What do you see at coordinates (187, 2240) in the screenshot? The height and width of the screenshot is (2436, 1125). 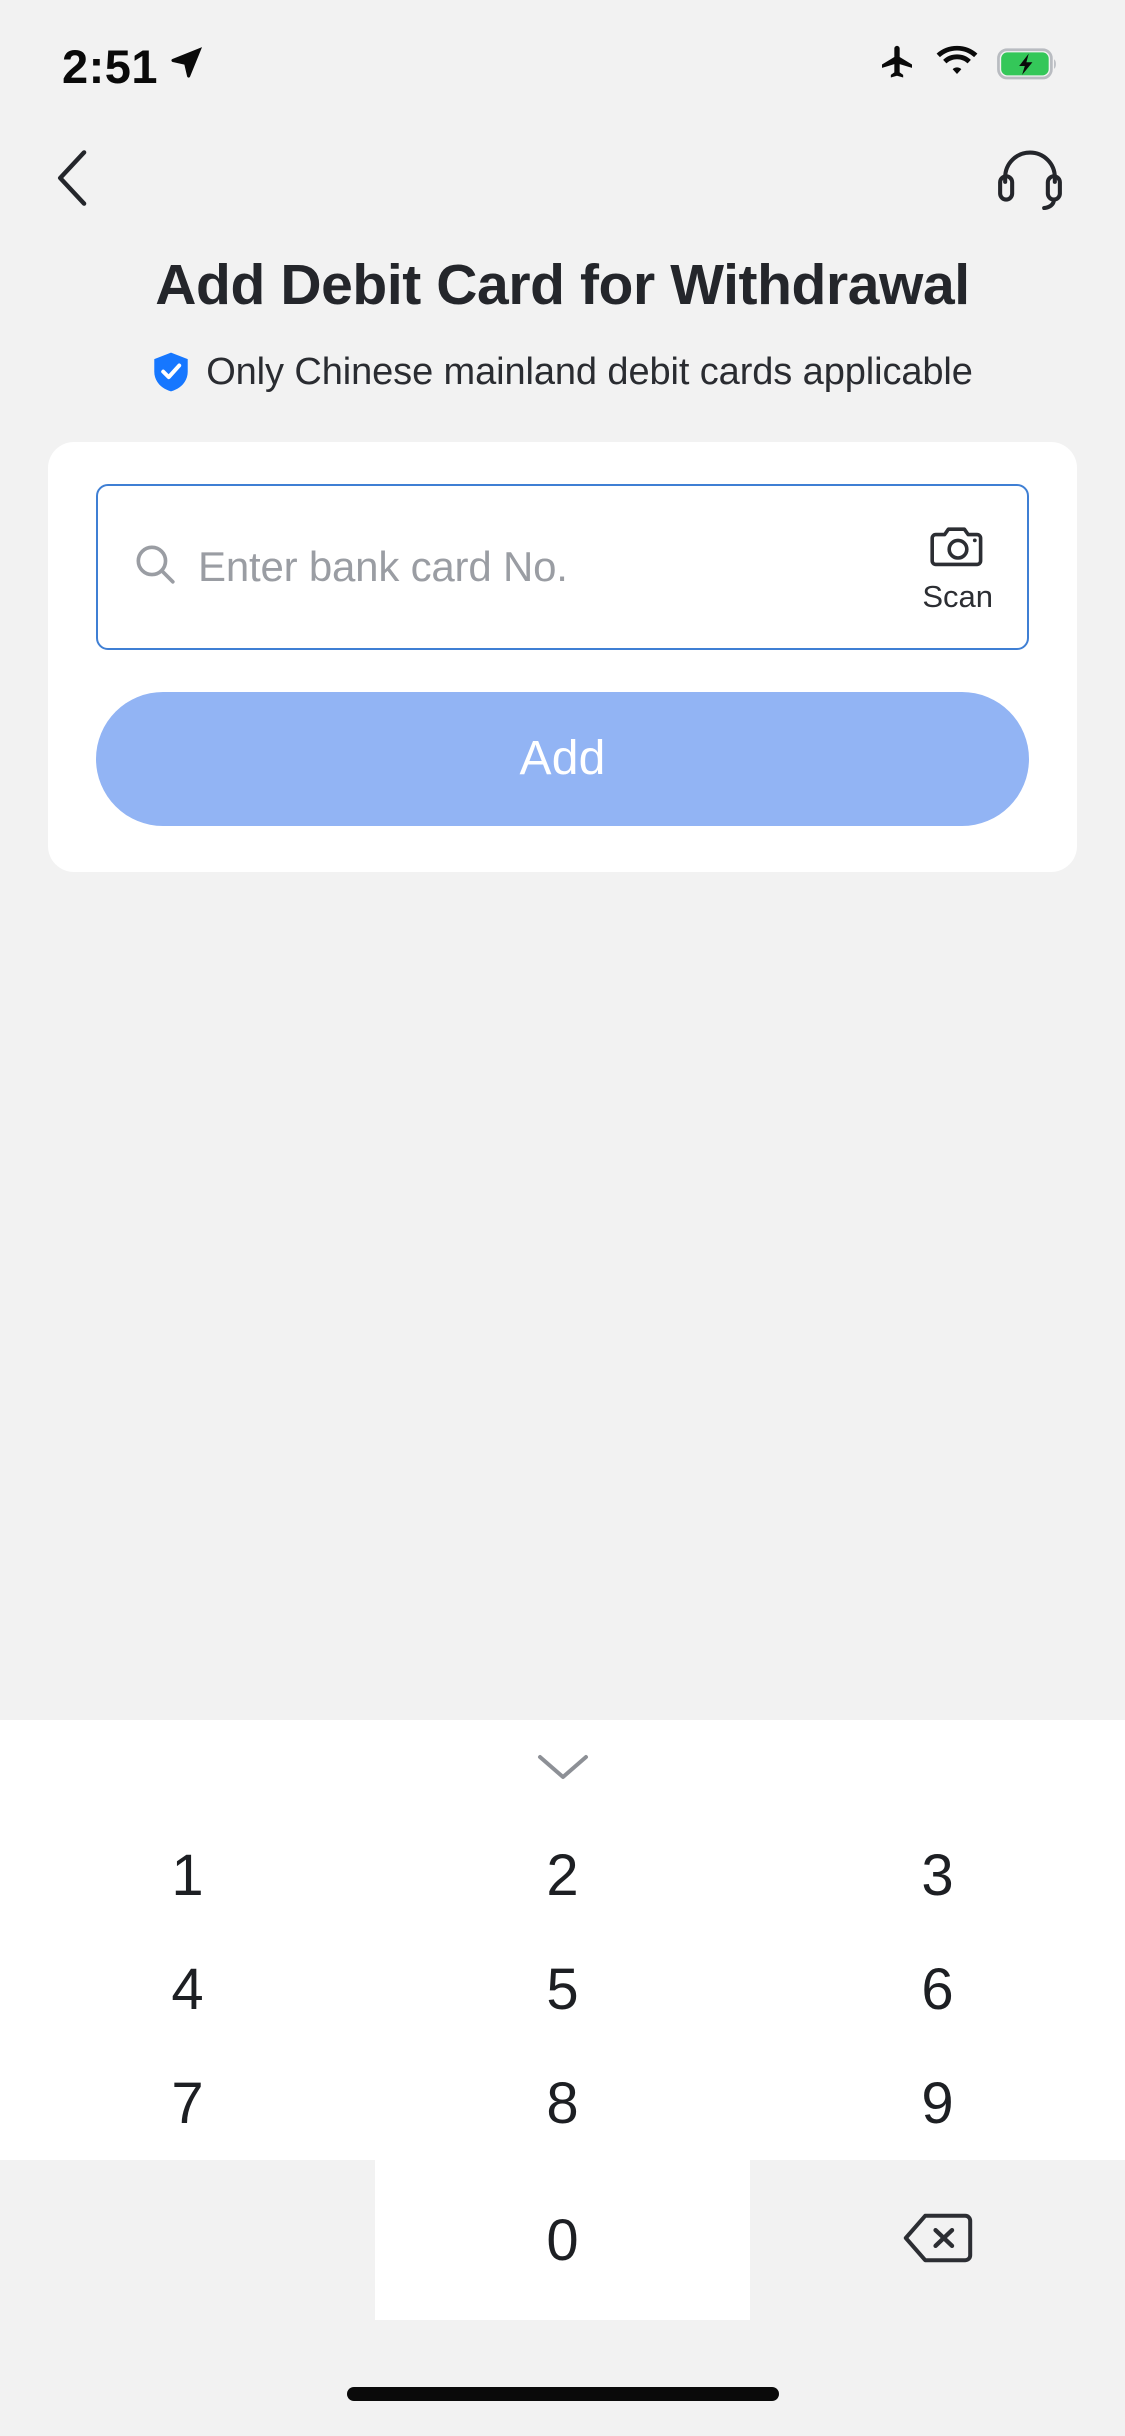 I see `keypad-blank-key` at bounding box center [187, 2240].